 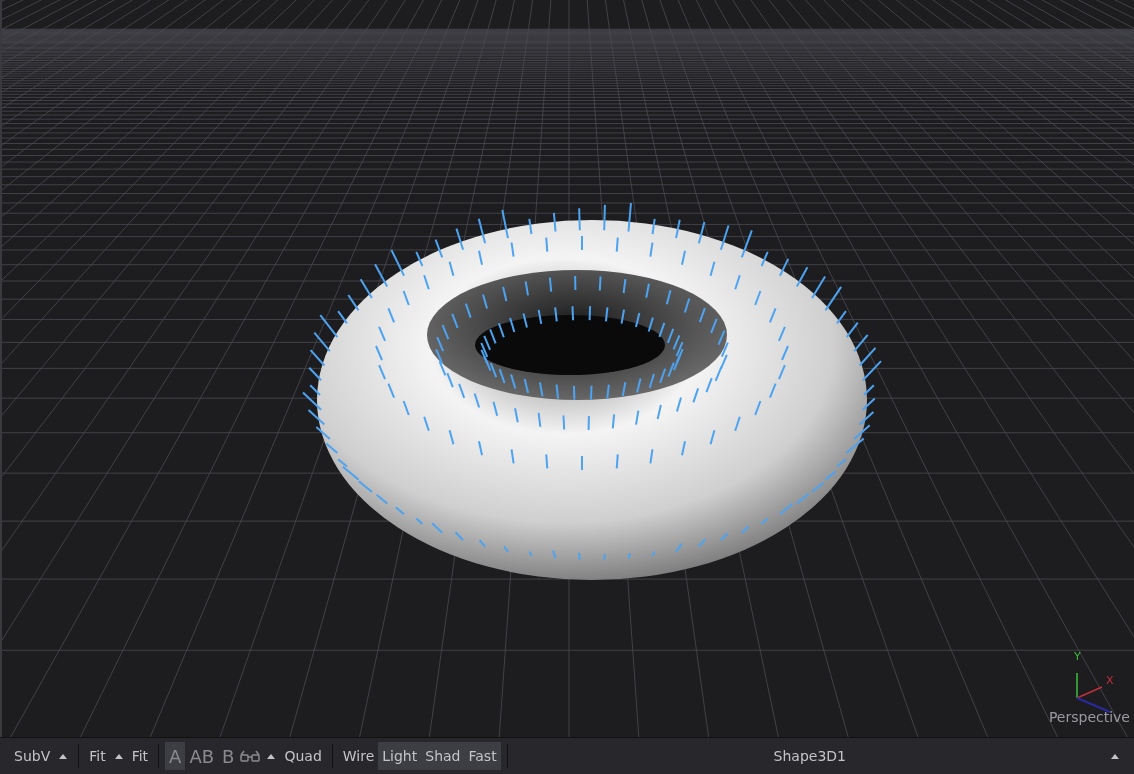 What do you see at coordinates (1110, 680) in the screenshot?
I see `axis-x-label: X` at bounding box center [1110, 680].